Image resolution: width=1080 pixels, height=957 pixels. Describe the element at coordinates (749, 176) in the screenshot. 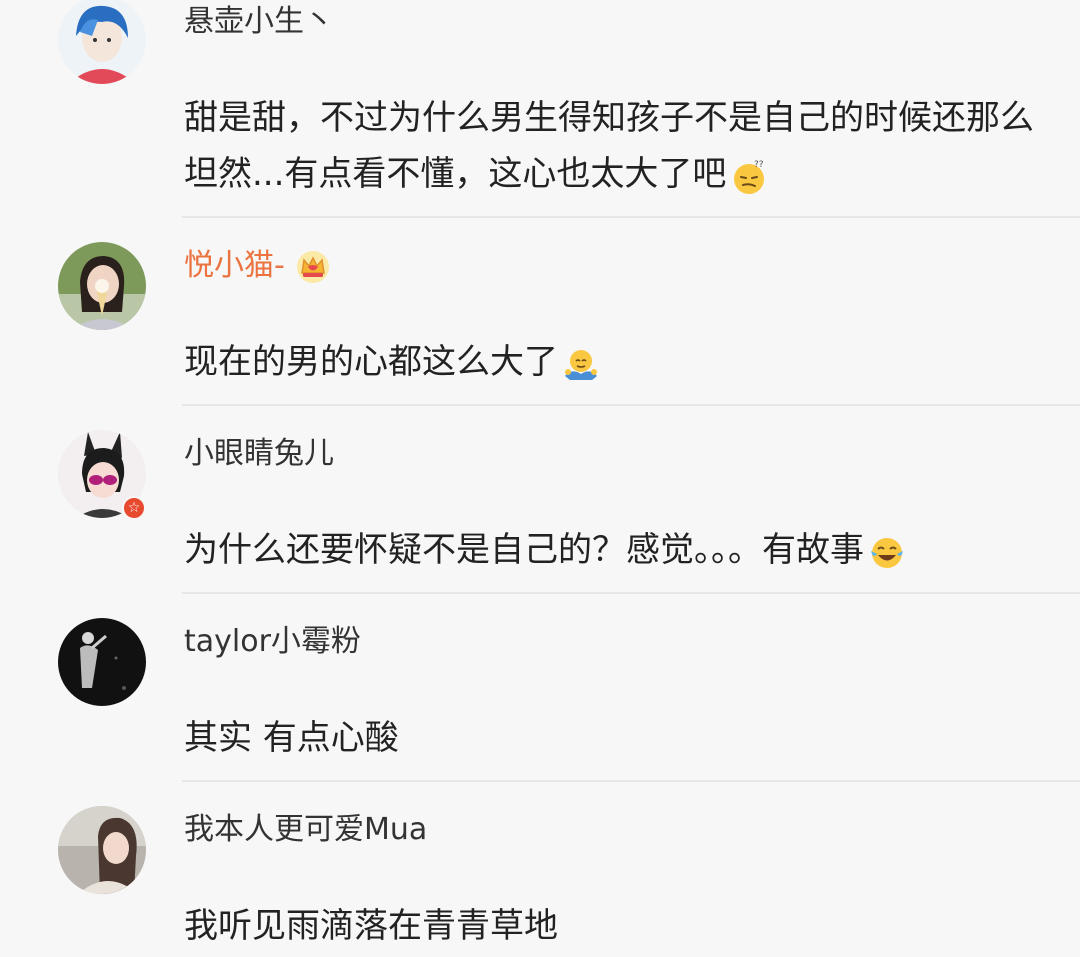

I see `dizzy-thinking-emoji-icon: ??` at that location.